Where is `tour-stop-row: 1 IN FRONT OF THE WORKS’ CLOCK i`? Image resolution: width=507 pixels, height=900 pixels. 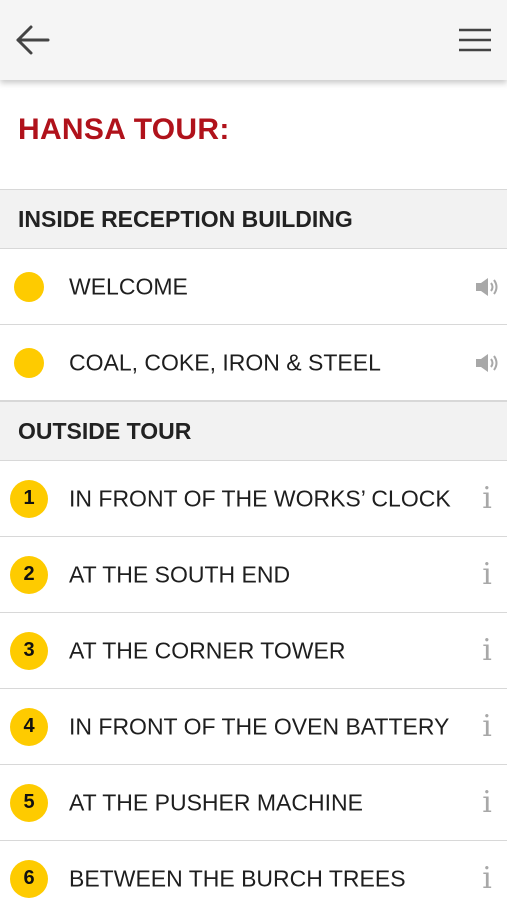 tour-stop-row: 1 IN FRONT OF THE WORKS’ CLOCK i is located at coordinates (253, 499).